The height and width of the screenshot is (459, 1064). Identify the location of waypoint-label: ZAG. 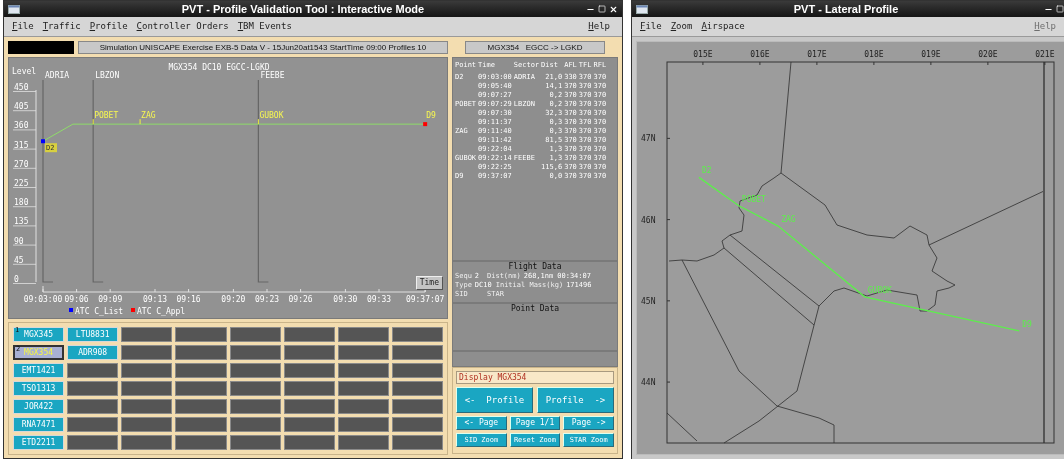
(788, 220).